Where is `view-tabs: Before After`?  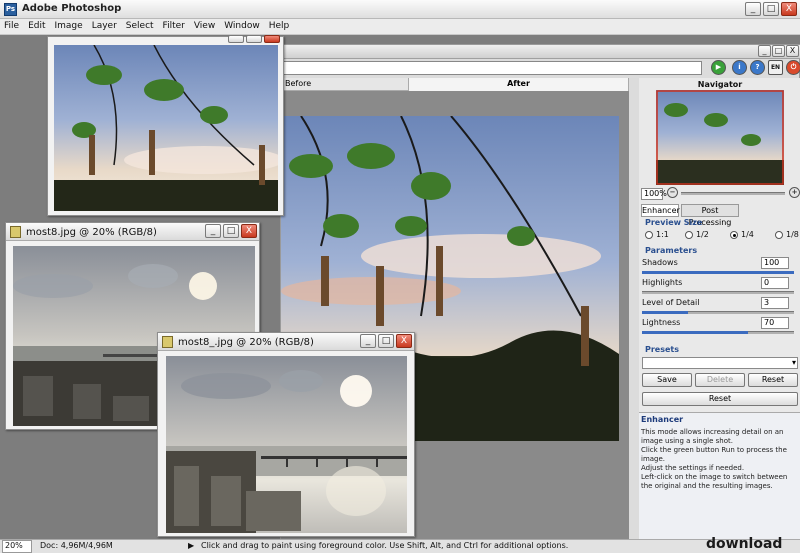
view-tabs: Before After is located at coordinates (455, 84).